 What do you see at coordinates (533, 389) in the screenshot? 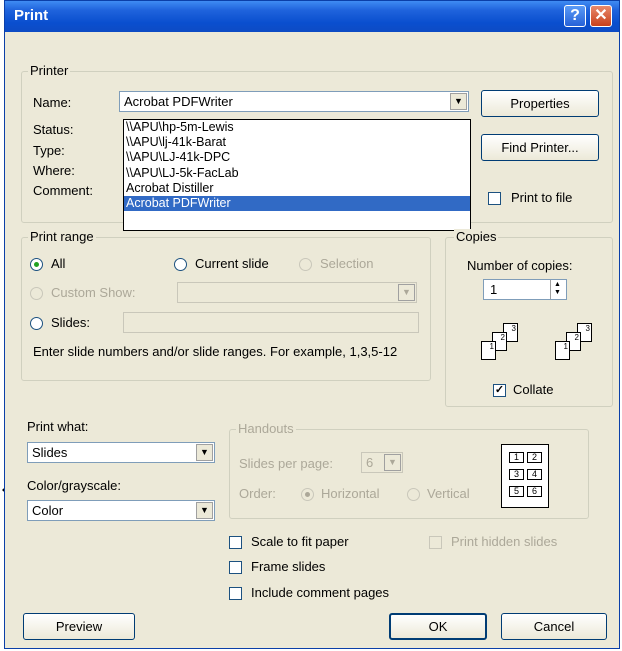
I see `collate-label: Collate` at bounding box center [533, 389].